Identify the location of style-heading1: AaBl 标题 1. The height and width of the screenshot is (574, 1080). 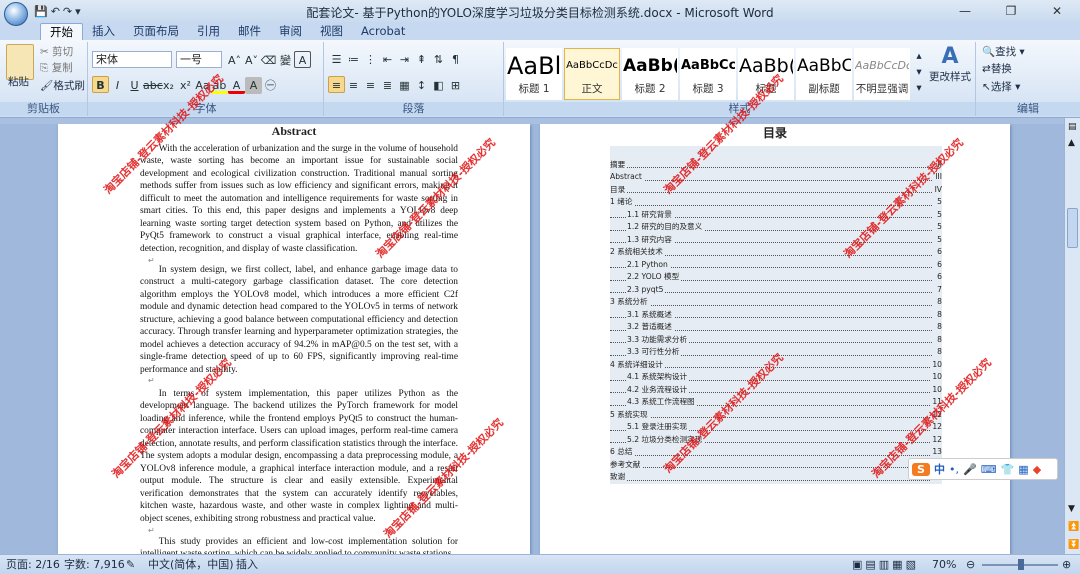
(534, 74).